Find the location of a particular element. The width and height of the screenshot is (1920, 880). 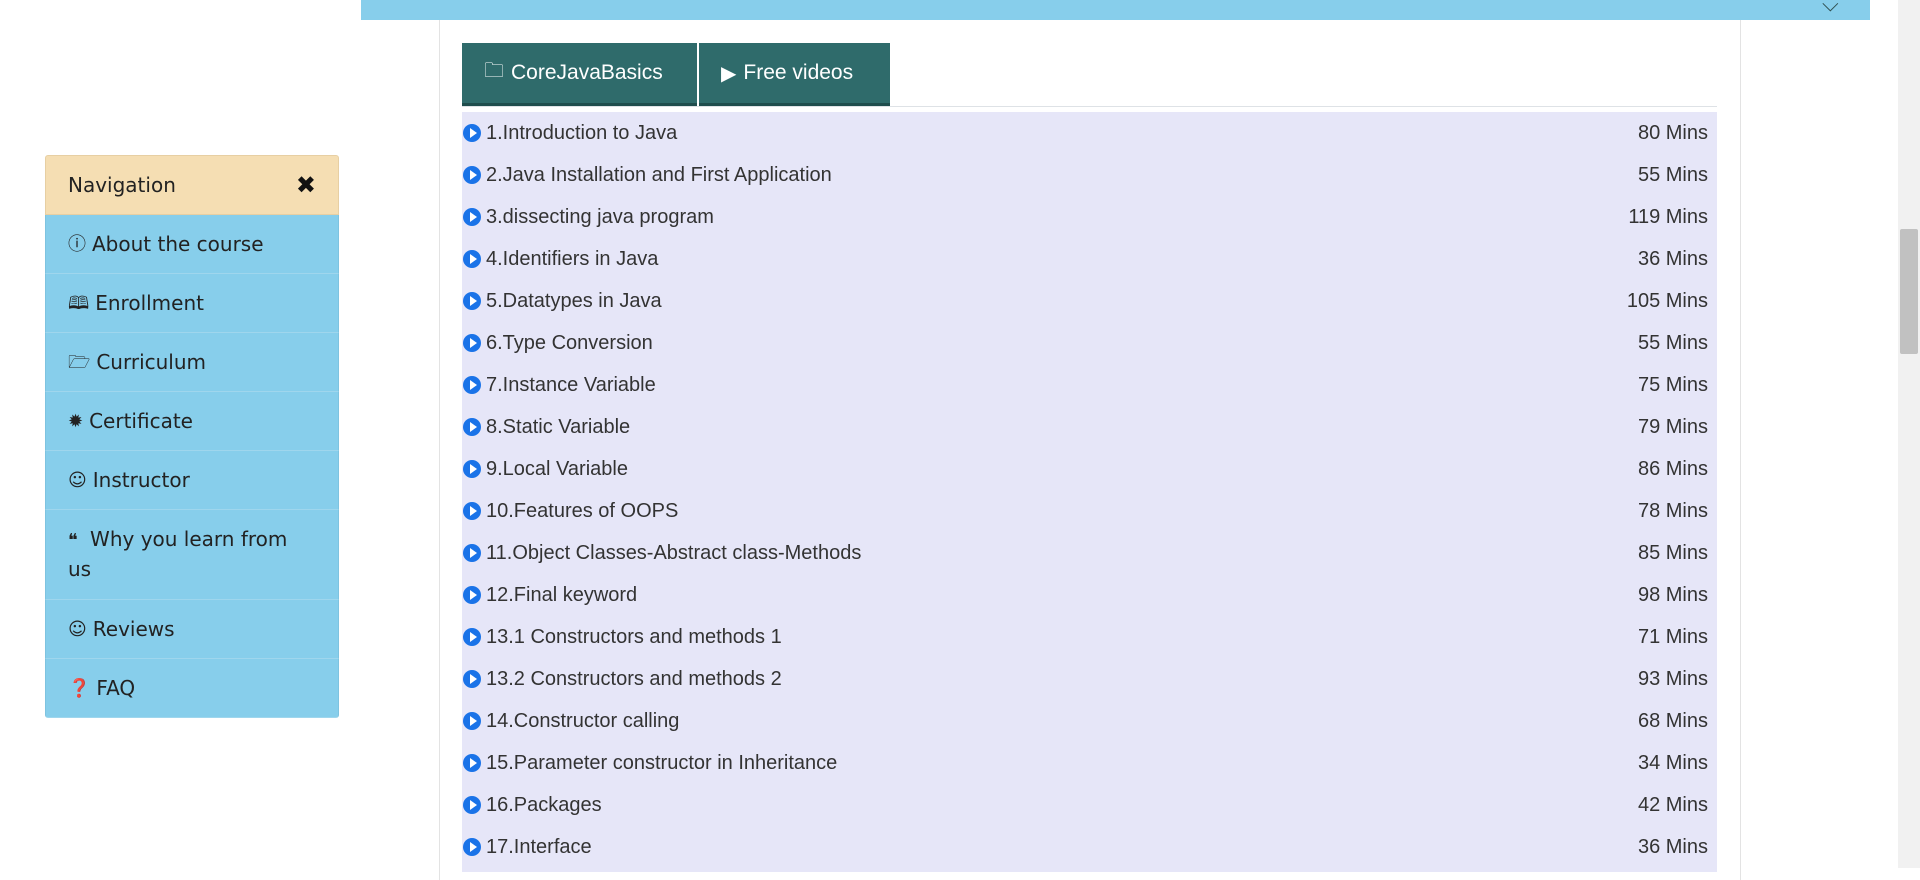

lesson-title-wrap: 12.Final keyword is located at coordinates (549, 595).